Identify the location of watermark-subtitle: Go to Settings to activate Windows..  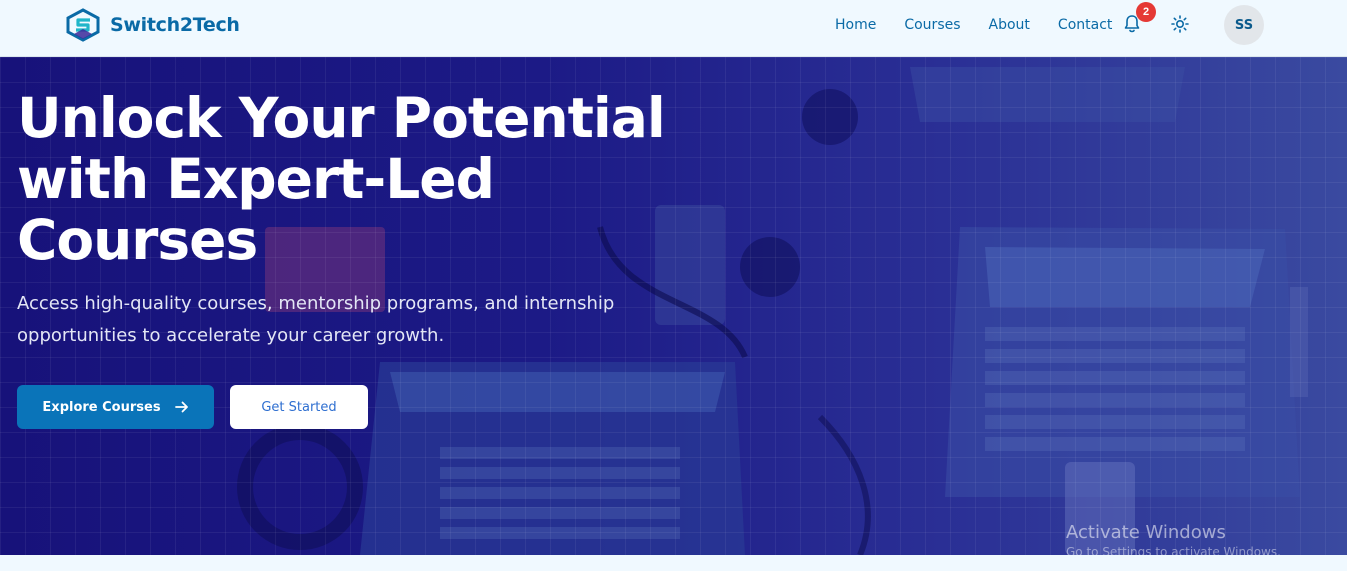
(1173, 550).